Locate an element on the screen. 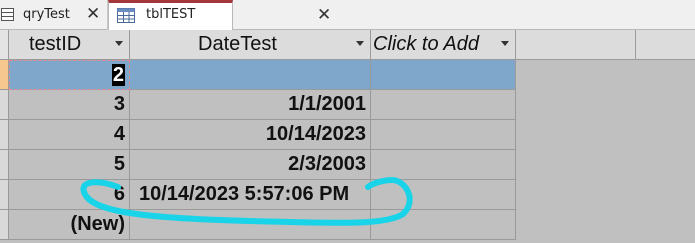  table-cell: 10/14/2023 is located at coordinates (250, 135).